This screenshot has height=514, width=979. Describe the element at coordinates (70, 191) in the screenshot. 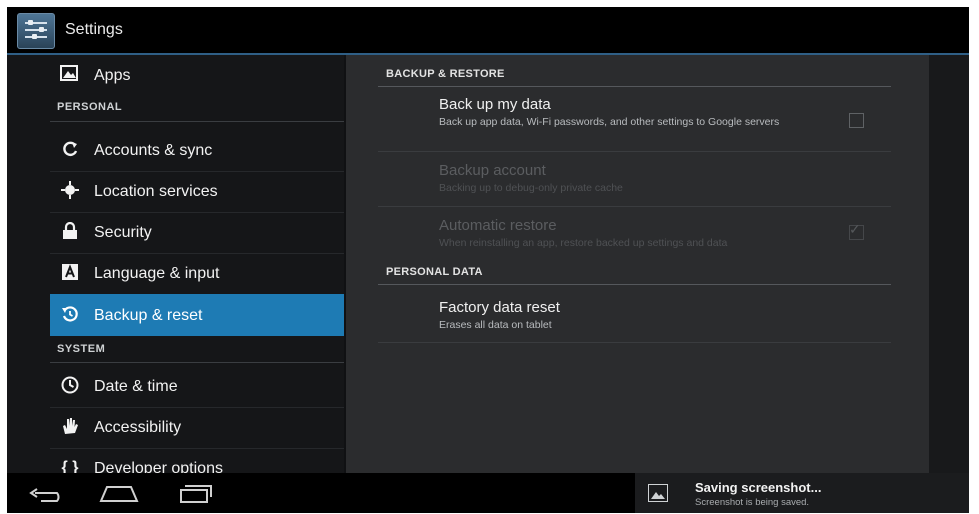

I see `location-icon` at that location.